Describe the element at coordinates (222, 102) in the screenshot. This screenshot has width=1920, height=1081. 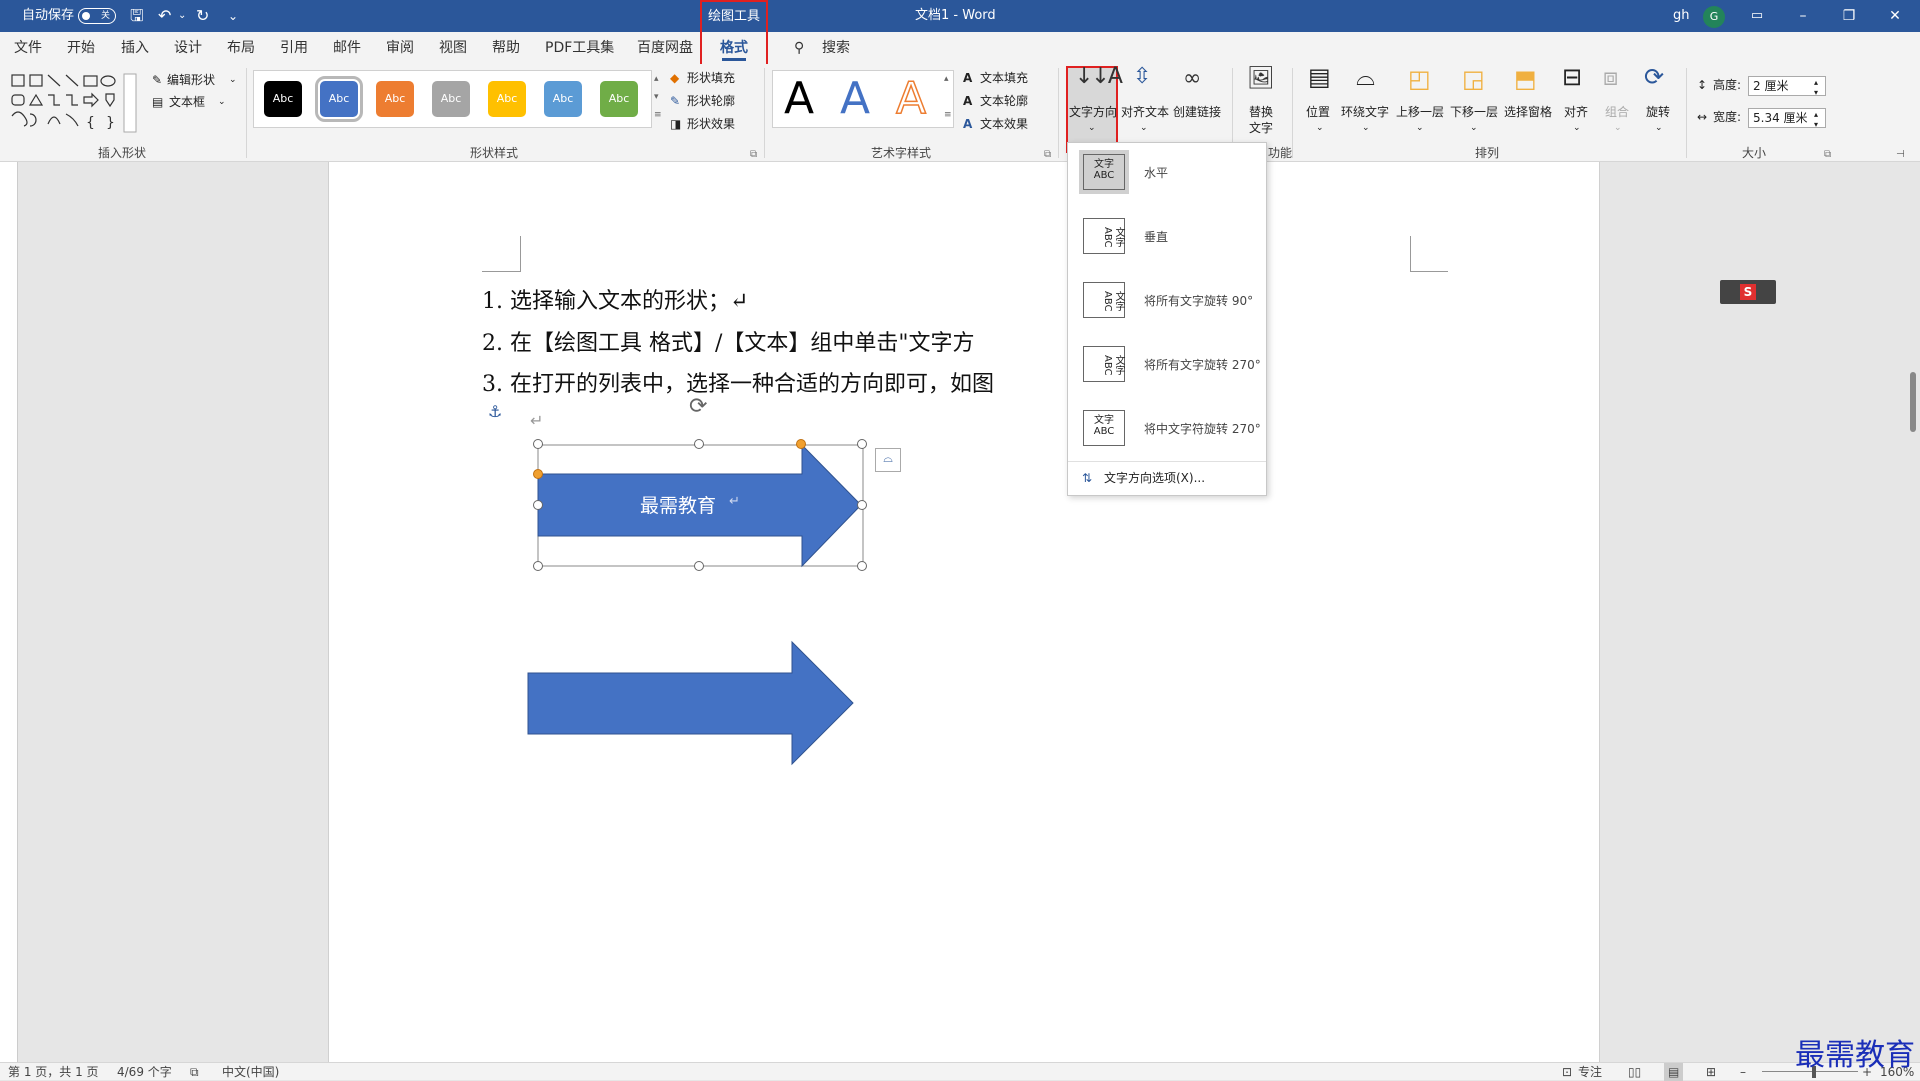
I see `text-box-dropdown-icon: ⌄` at that location.